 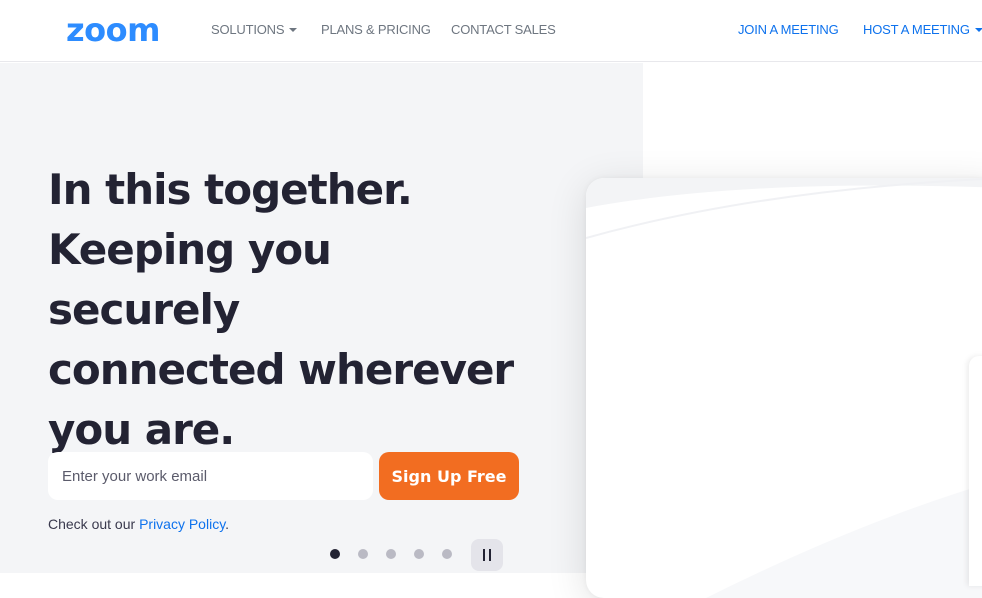 What do you see at coordinates (503, 30) in the screenshot?
I see `nav-contact-sales: CONTACT SALES` at bounding box center [503, 30].